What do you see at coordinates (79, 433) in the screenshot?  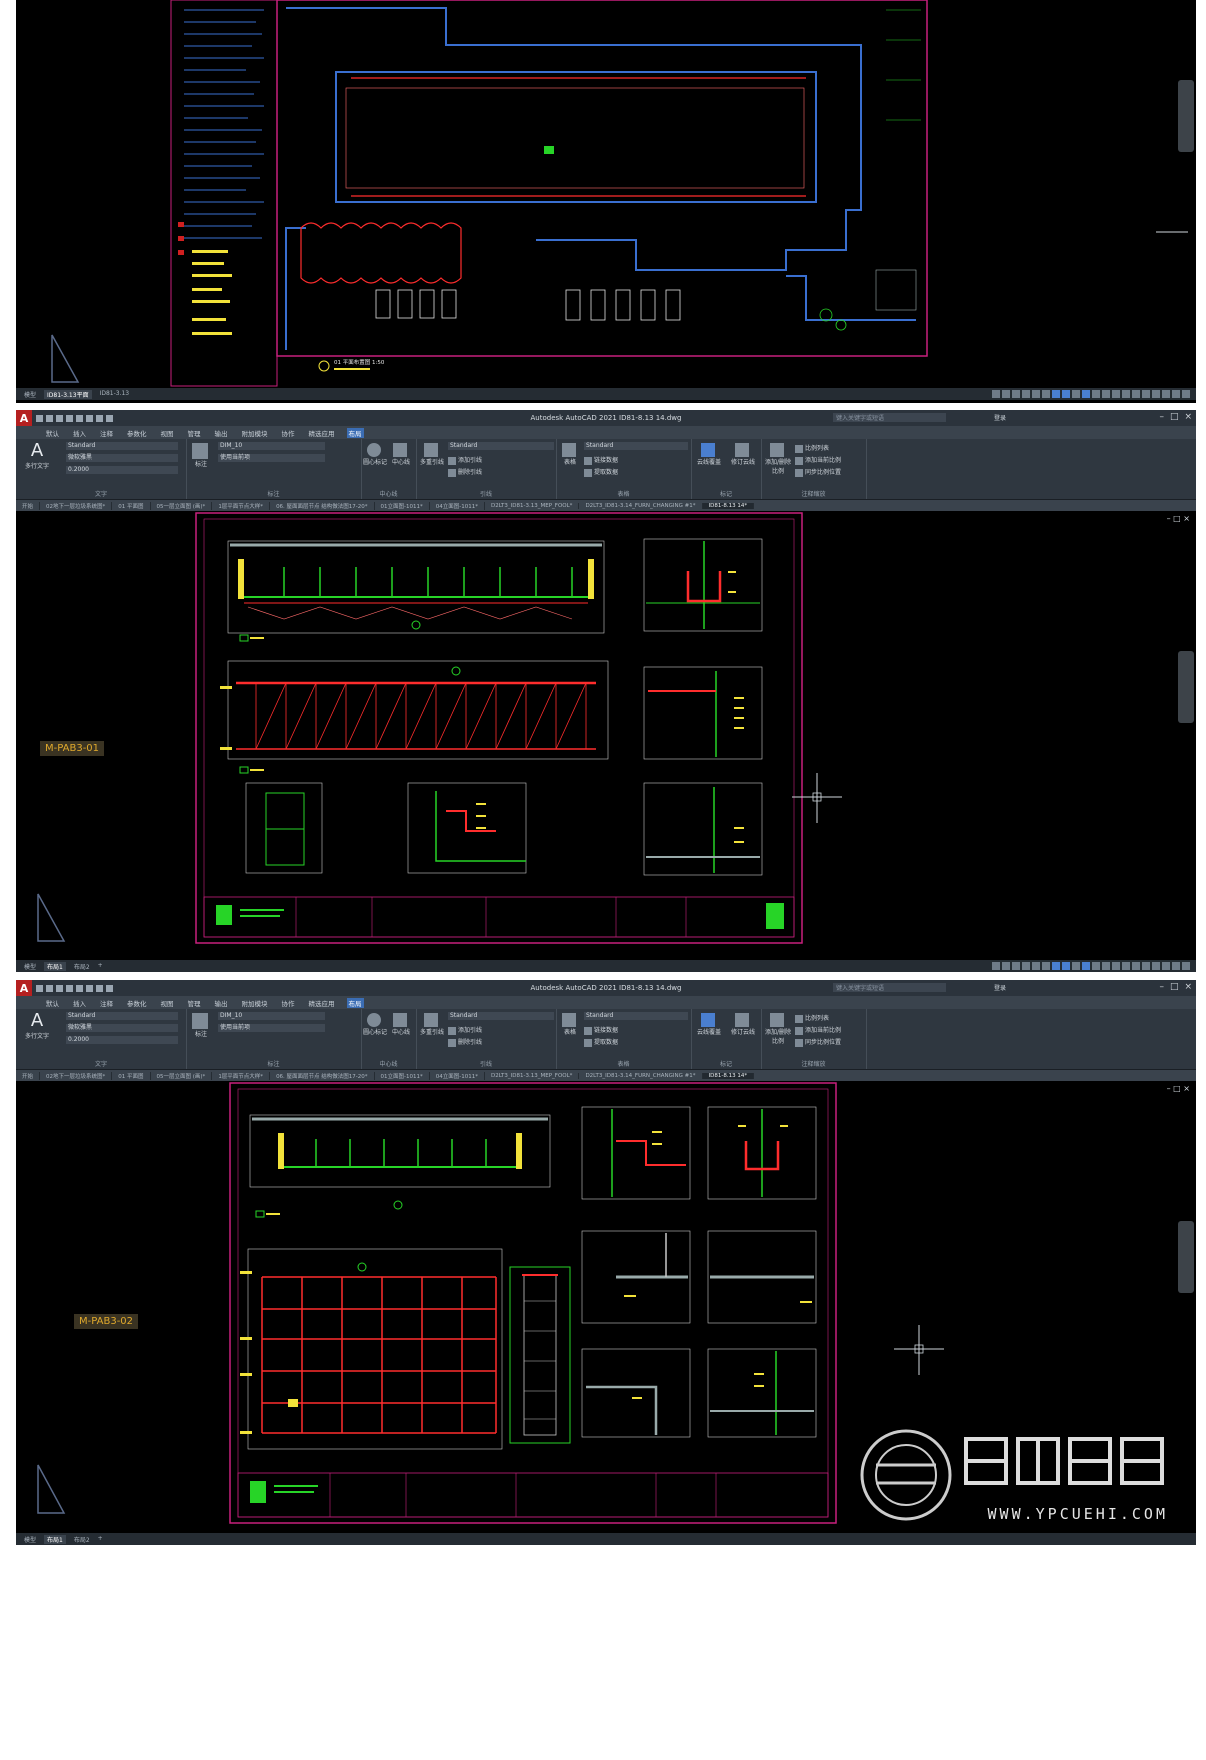 I see `tab-insert: 插入` at bounding box center [79, 433].